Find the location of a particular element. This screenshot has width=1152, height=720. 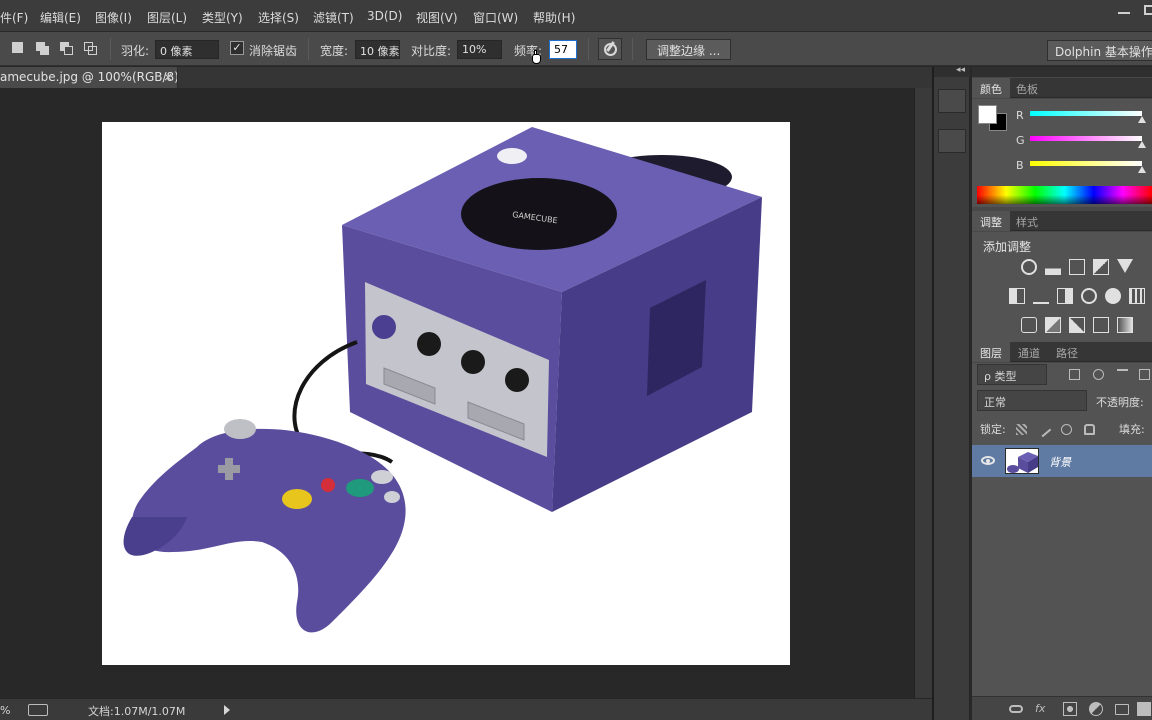

tab-paths: 路径 is located at coordinates (1067, 352).